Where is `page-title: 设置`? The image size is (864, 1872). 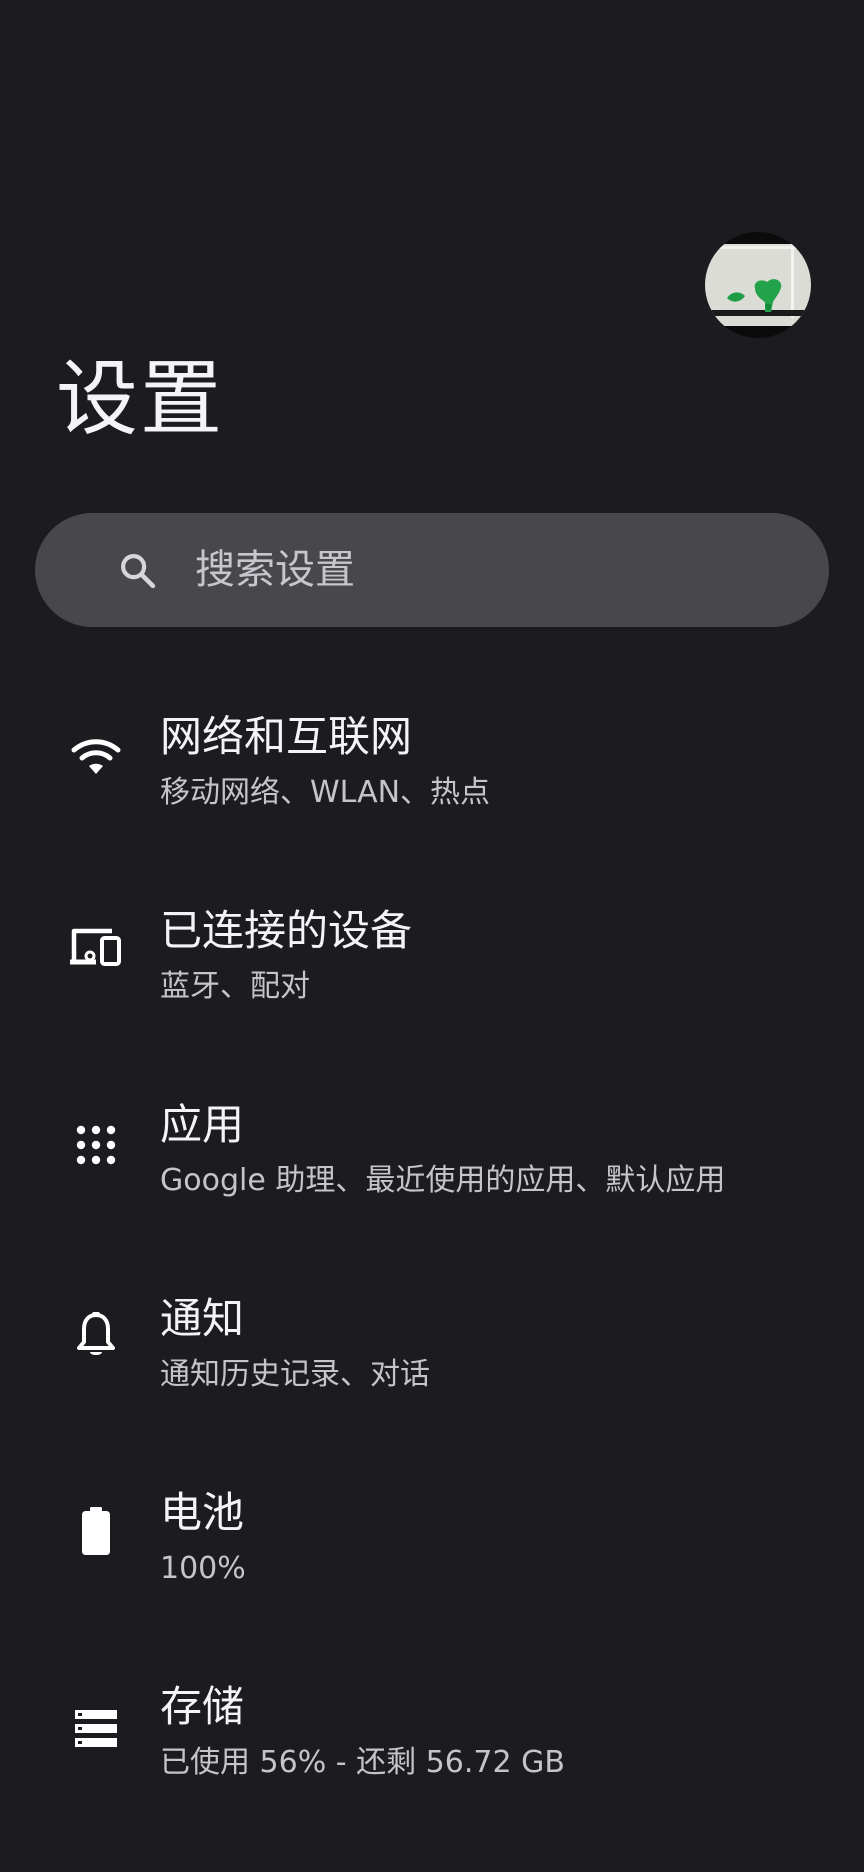 page-title: 设置 is located at coordinates (140, 399).